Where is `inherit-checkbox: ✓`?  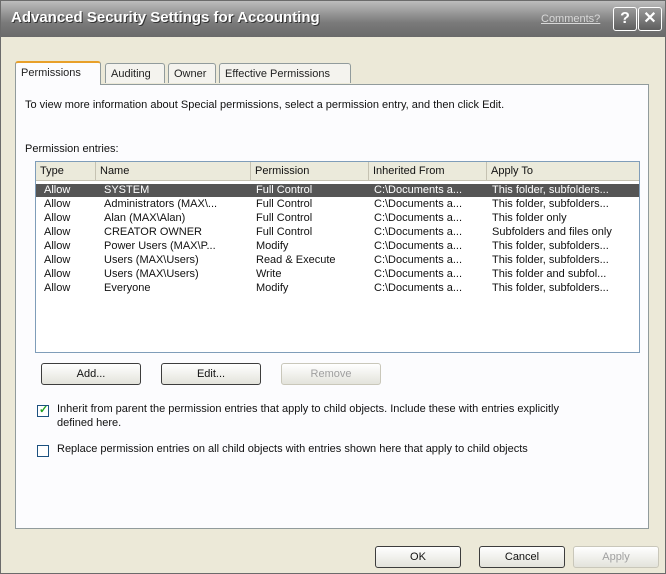 inherit-checkbox: ✓ is located at coordinates (43, 410).